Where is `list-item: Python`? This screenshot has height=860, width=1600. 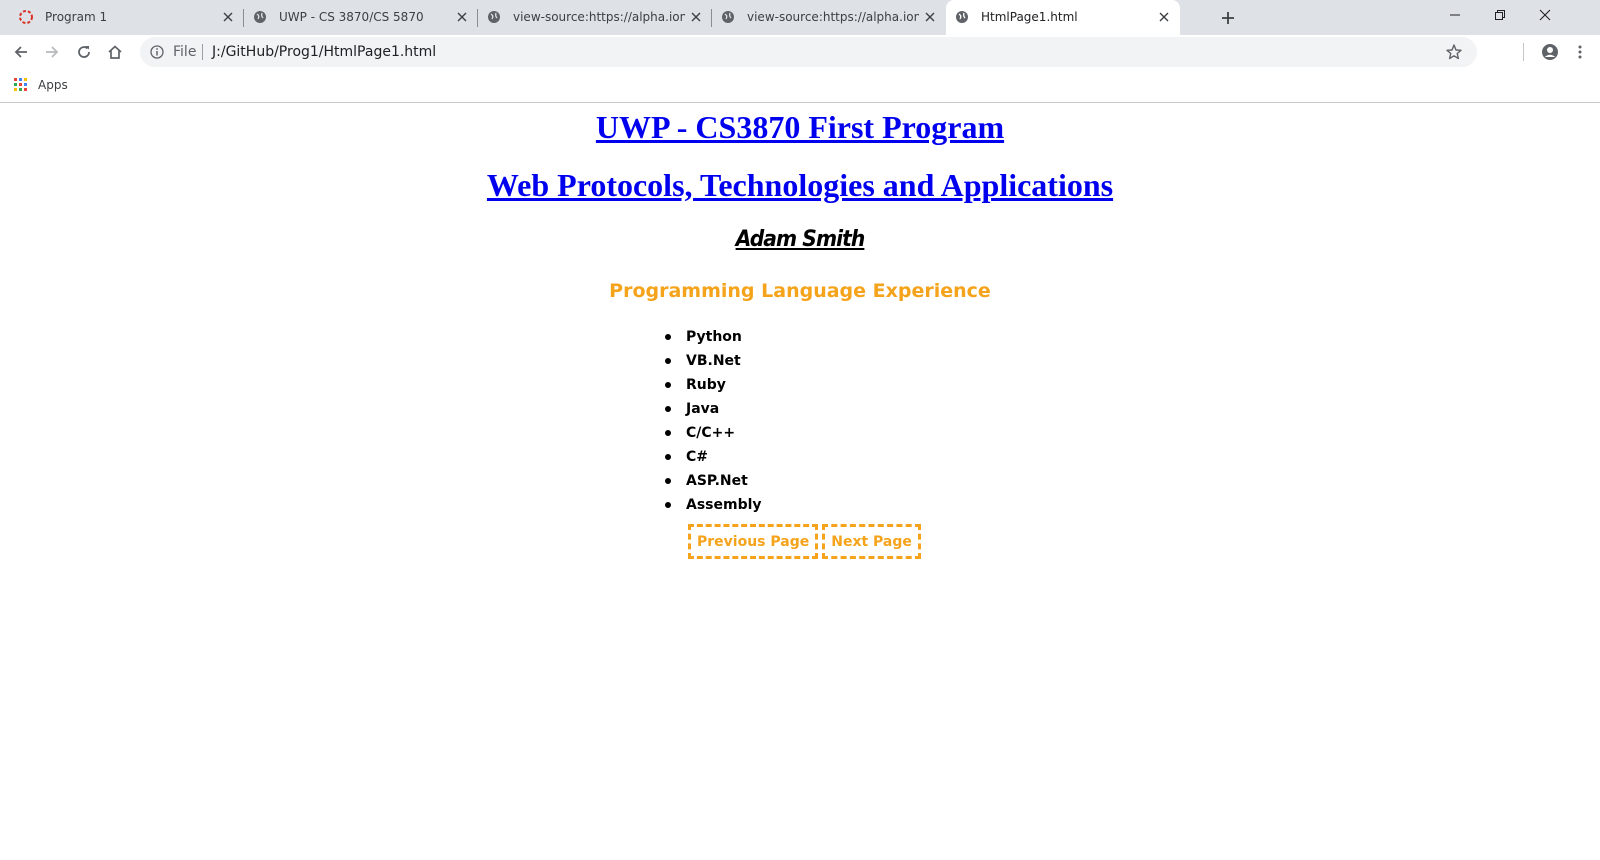 list-item: Python is located at coordinates (712, 337).